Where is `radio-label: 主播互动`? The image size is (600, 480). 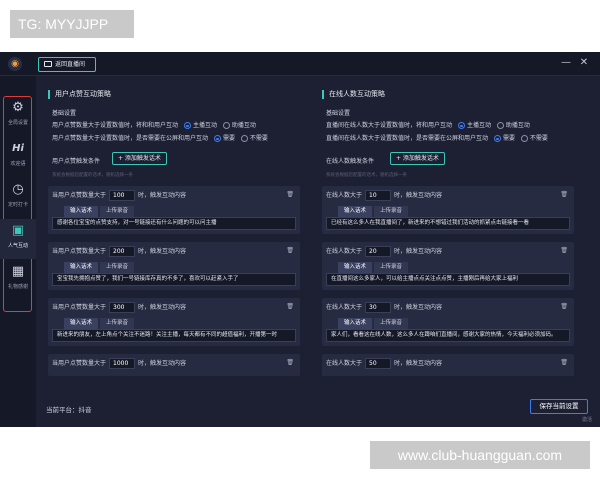 radio-label: 主播互动 is located at coordinates (478, 125).